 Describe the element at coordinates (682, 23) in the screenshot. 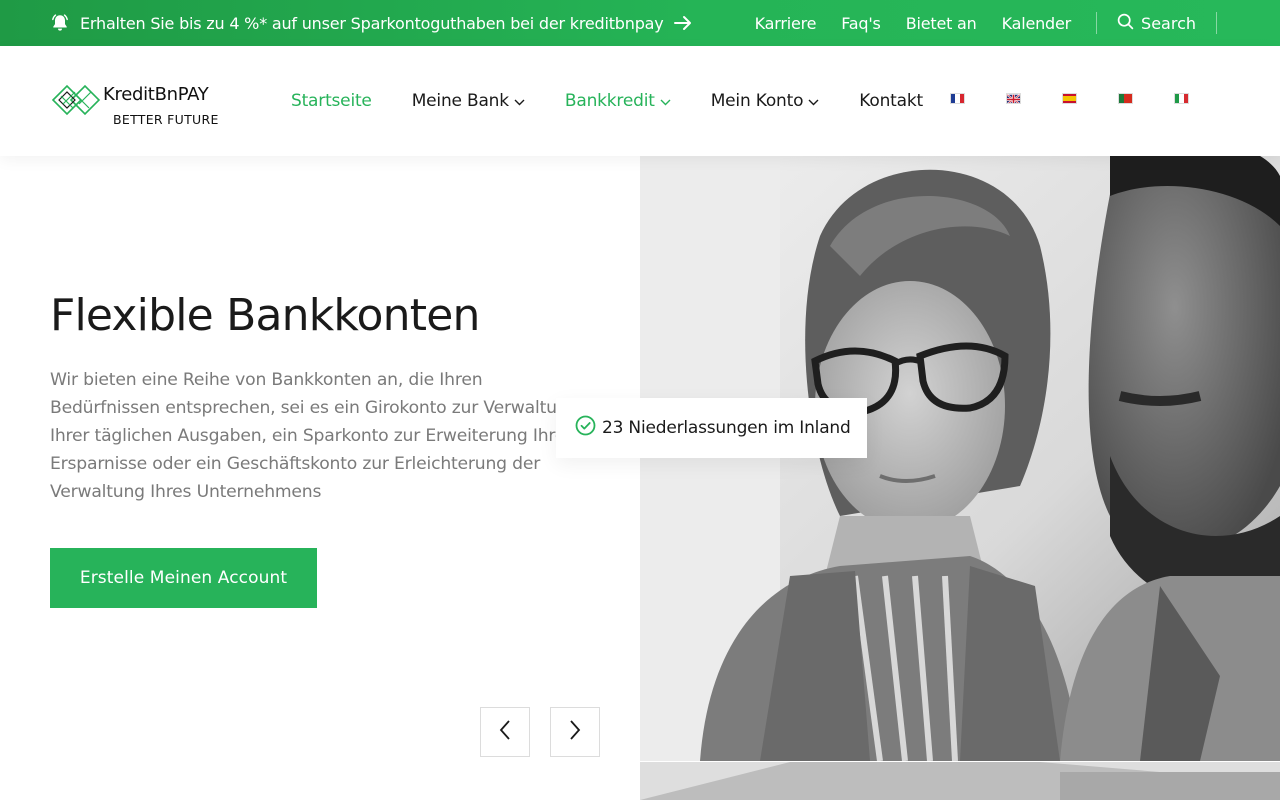

I see `arrow-right-icon` at that location.